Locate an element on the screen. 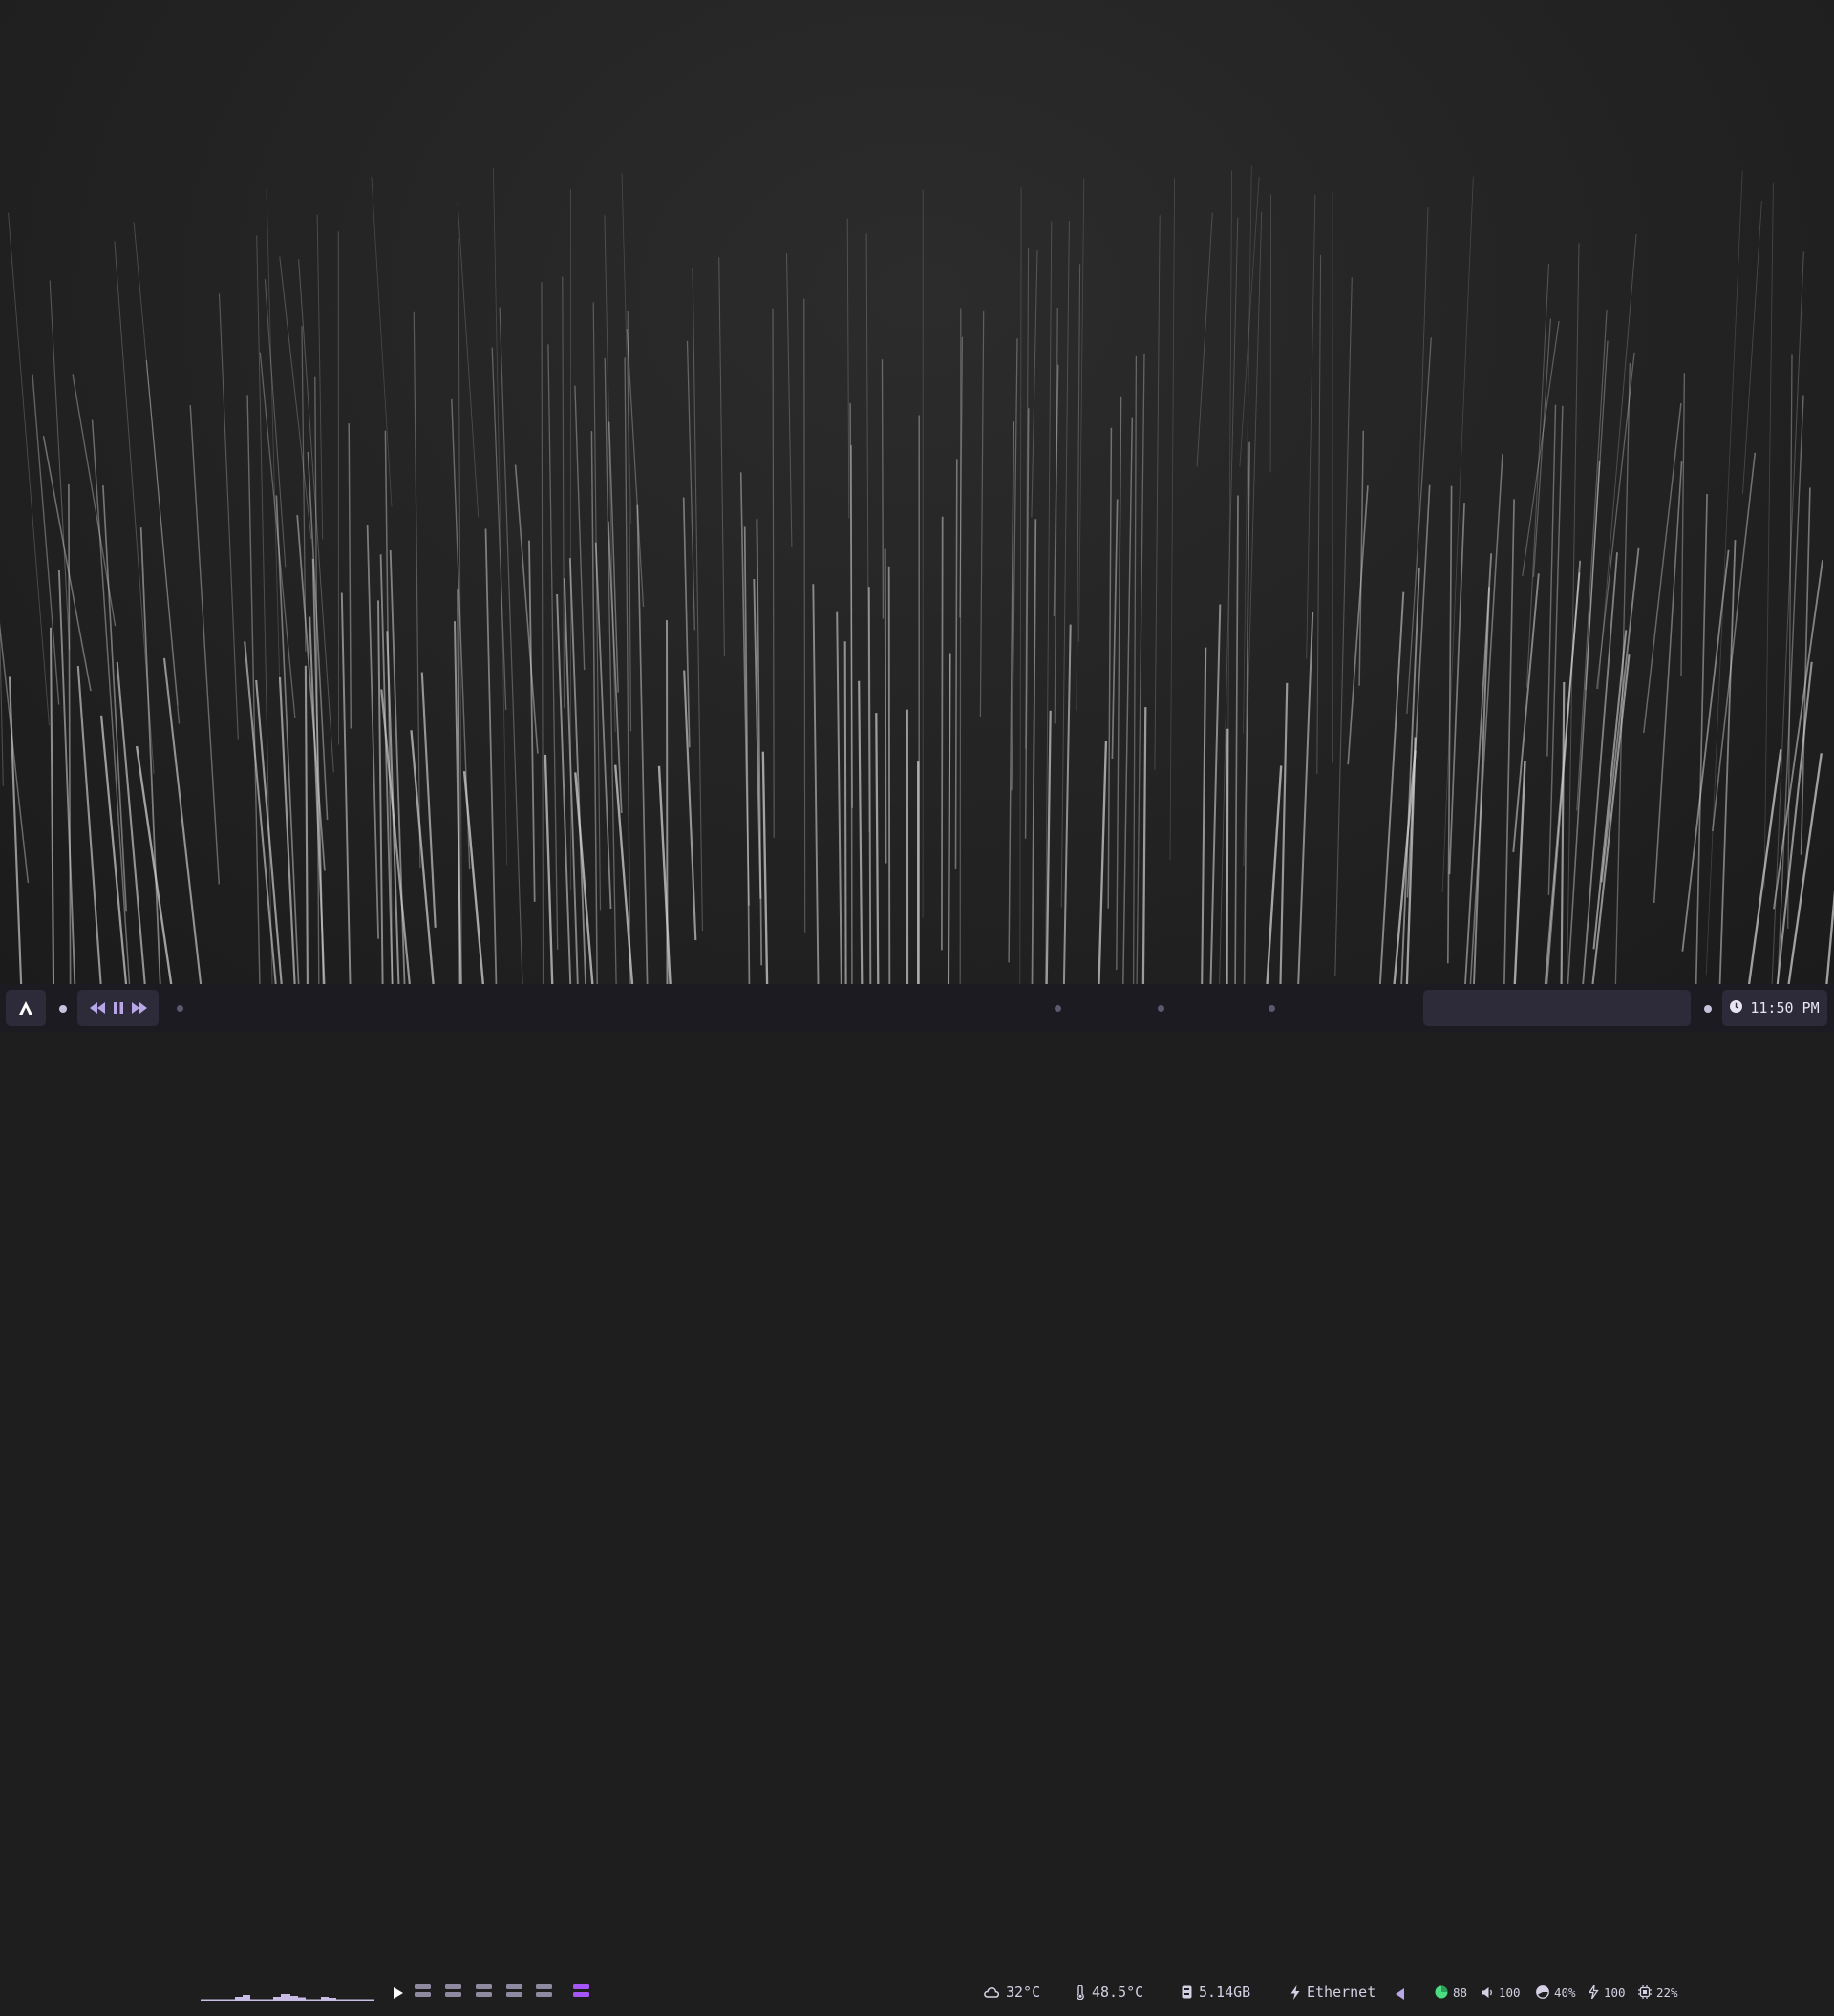 The height and width of the screenshot is (2016, 1834). weather-widget: 32°C is located at coordinates (1012, 1992).